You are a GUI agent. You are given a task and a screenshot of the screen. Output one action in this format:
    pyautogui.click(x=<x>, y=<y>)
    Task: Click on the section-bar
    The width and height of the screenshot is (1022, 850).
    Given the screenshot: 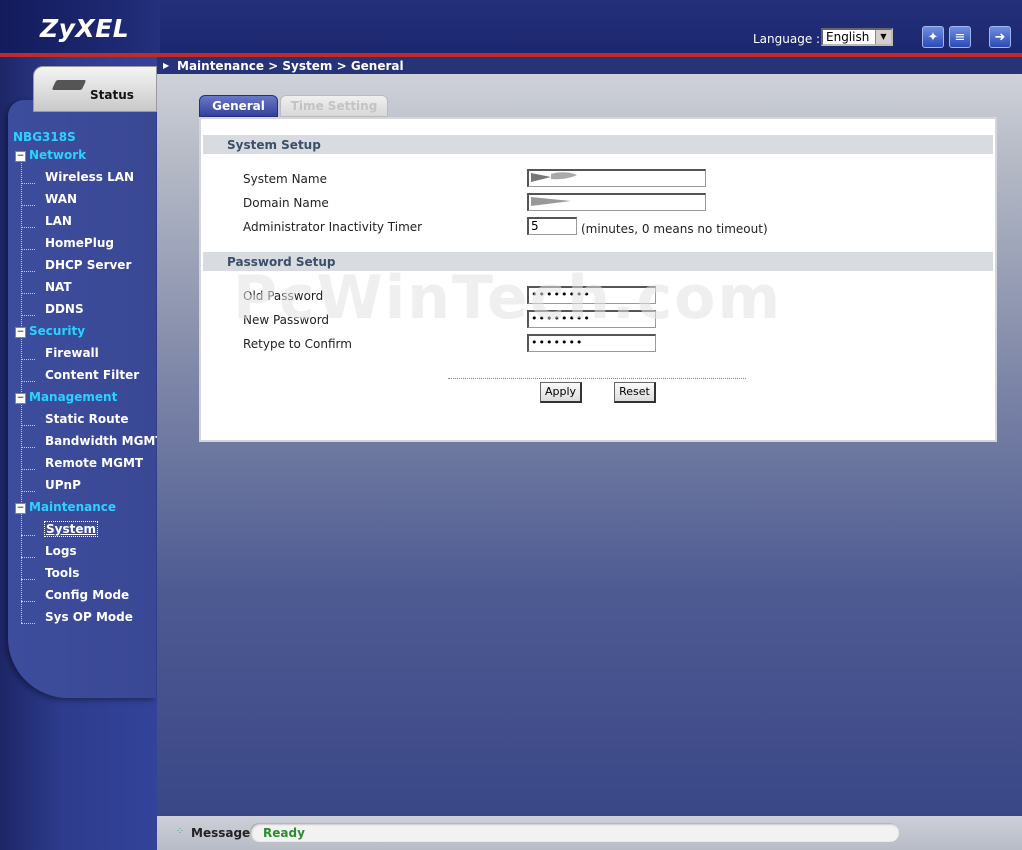 What is the action you would take?
    pyautogui.click(x=598, y=144)
    